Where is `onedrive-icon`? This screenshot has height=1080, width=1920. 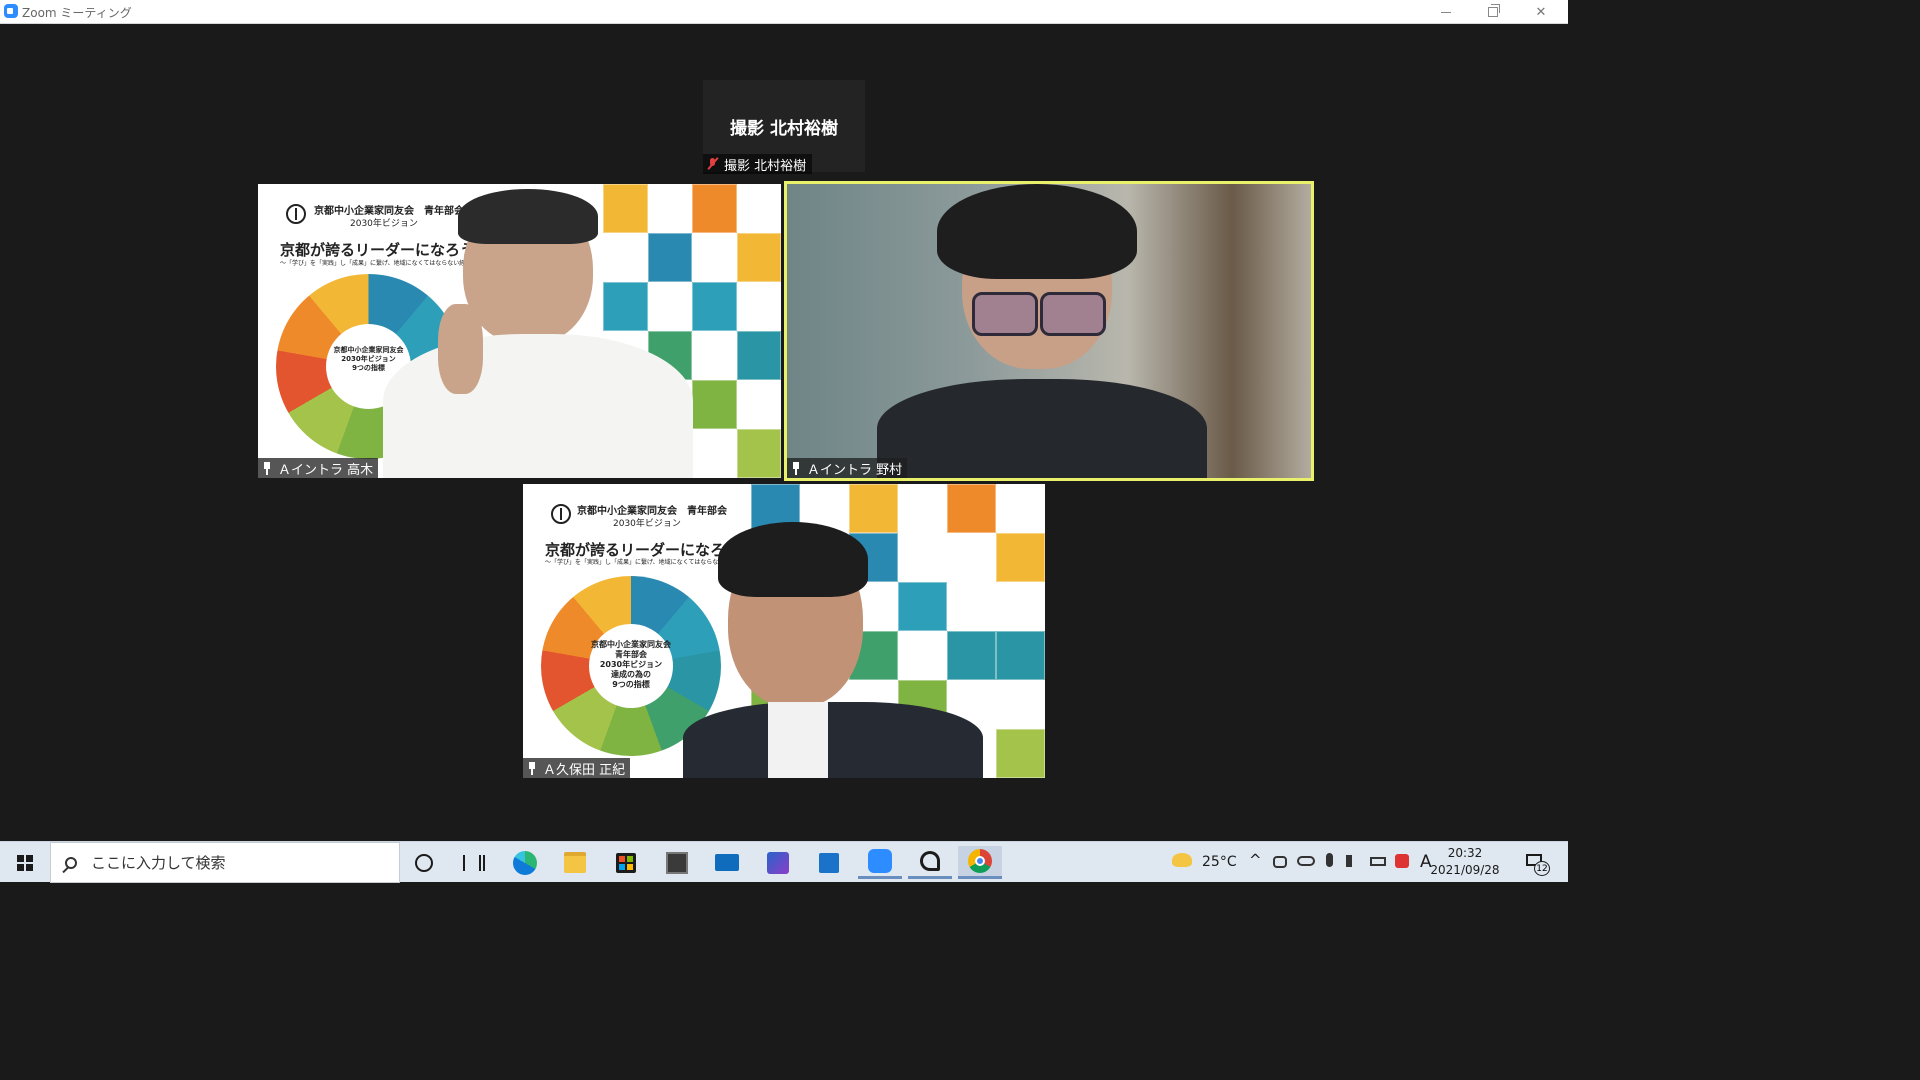
onedrive-icon is located at coordinates (1280, 862).